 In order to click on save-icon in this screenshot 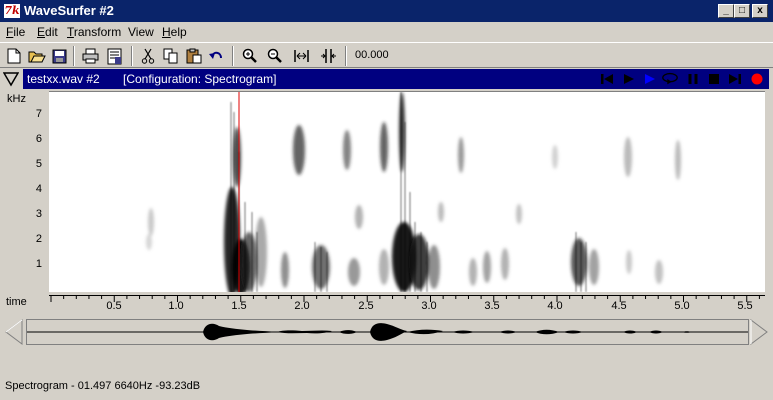, I will do `click(59, 56)`.